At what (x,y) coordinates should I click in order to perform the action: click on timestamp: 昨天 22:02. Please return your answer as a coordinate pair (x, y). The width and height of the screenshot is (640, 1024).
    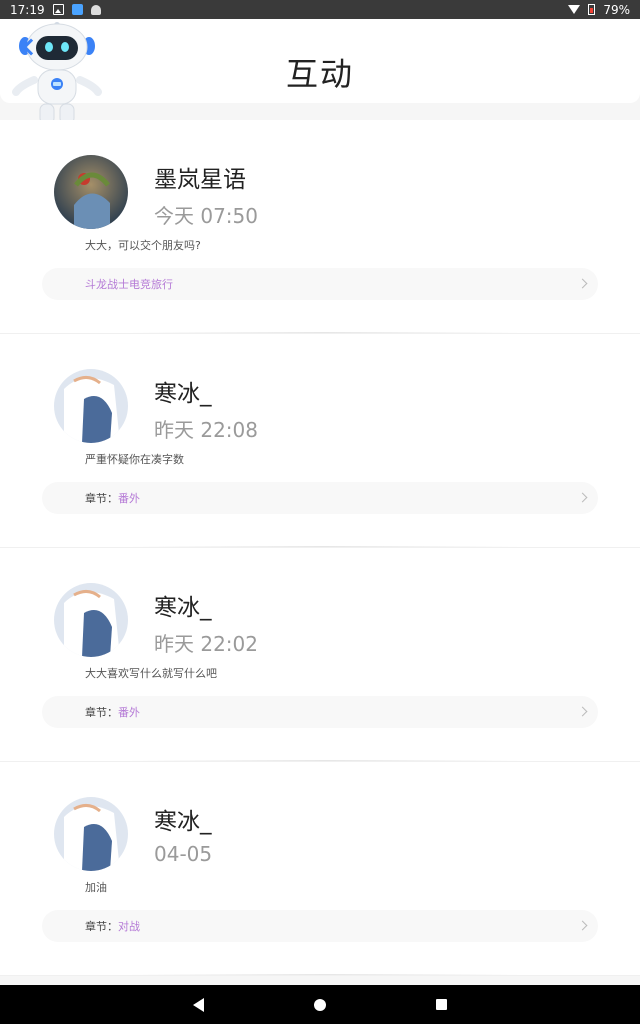
    Looking at the image, I should click on (206, 644).